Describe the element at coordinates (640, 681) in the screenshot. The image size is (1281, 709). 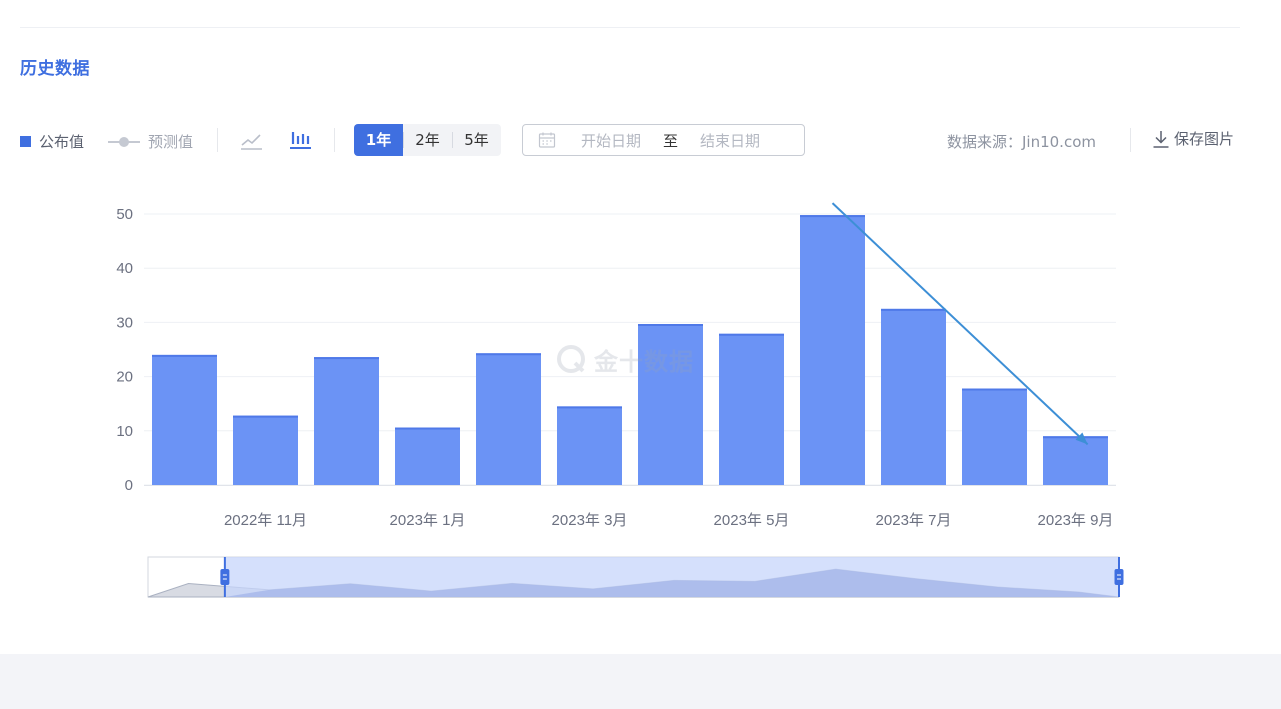
I see `page-footer-band` at that location.